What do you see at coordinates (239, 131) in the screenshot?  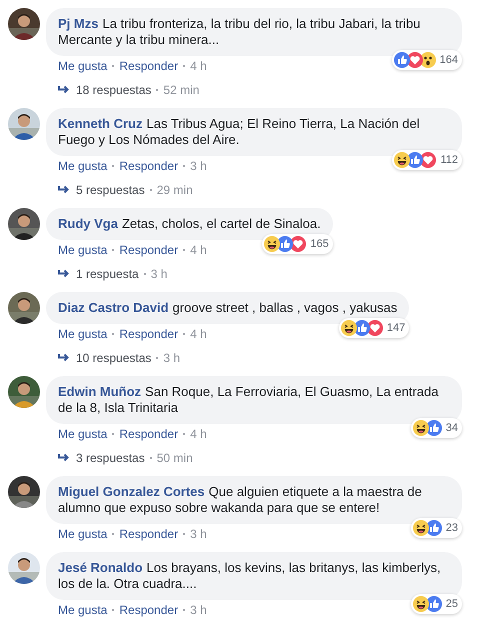 I see `comment-text: Kenneth Cruz Las Tribus Agua; El Reino Tierra, La Nación del Fuego y Los Nómades del Aire.` at bounding box center [239, 131].